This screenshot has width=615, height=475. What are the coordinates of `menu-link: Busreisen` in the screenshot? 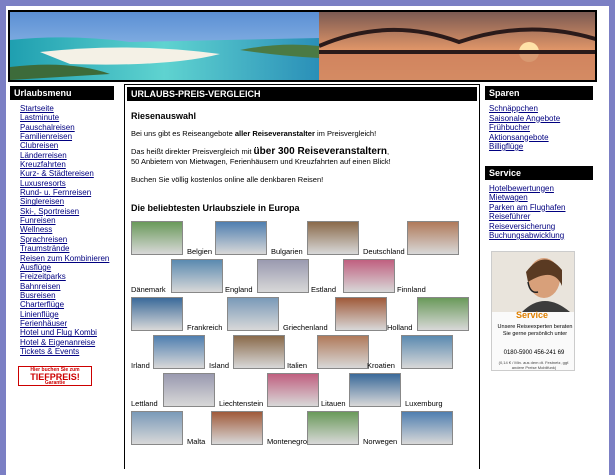 It's located at (38, 295).